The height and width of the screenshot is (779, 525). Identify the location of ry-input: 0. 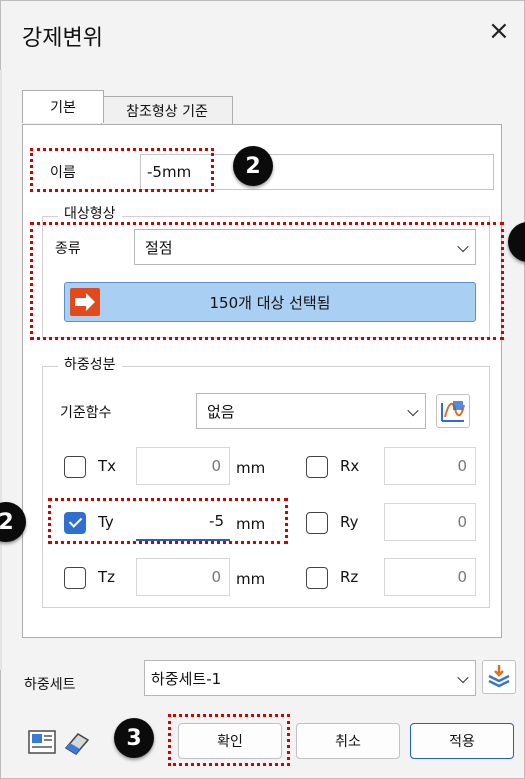
(430, 522).